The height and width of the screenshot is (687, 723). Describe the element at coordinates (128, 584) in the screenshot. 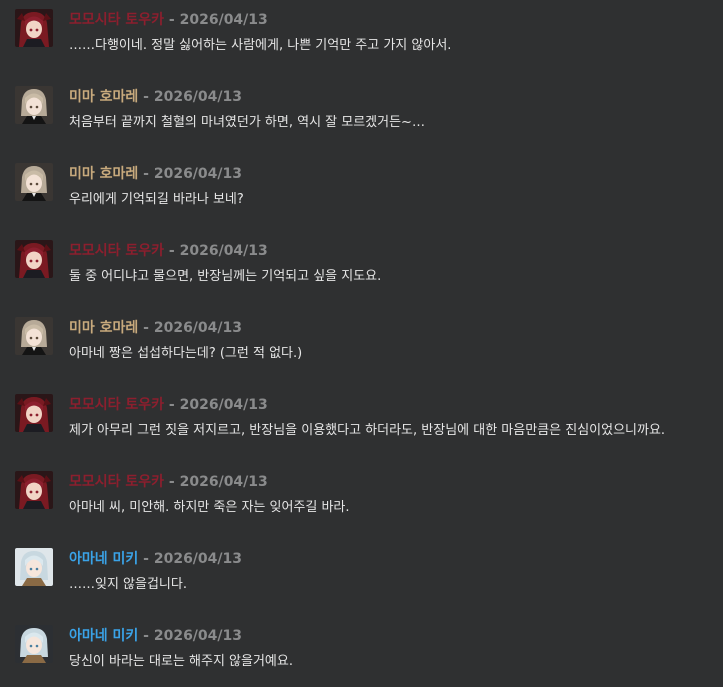

I see `message-text: ……잊지 않을겁니다.` at that location.